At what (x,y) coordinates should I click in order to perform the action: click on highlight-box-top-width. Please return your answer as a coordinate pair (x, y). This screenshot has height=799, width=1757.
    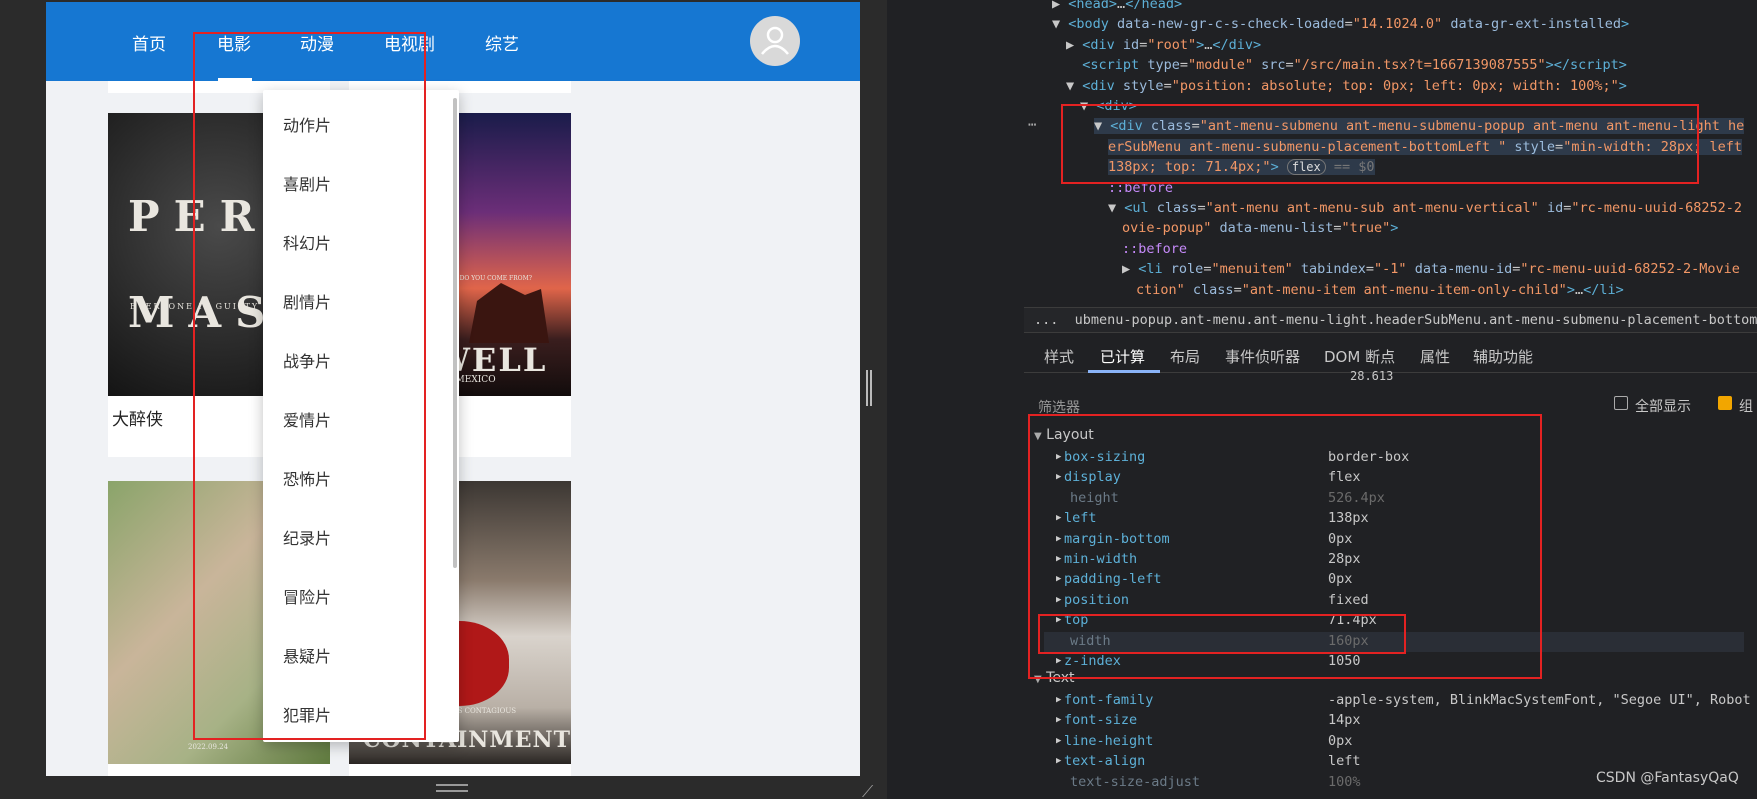
    Looking at the image, I should click on (1222, 634).